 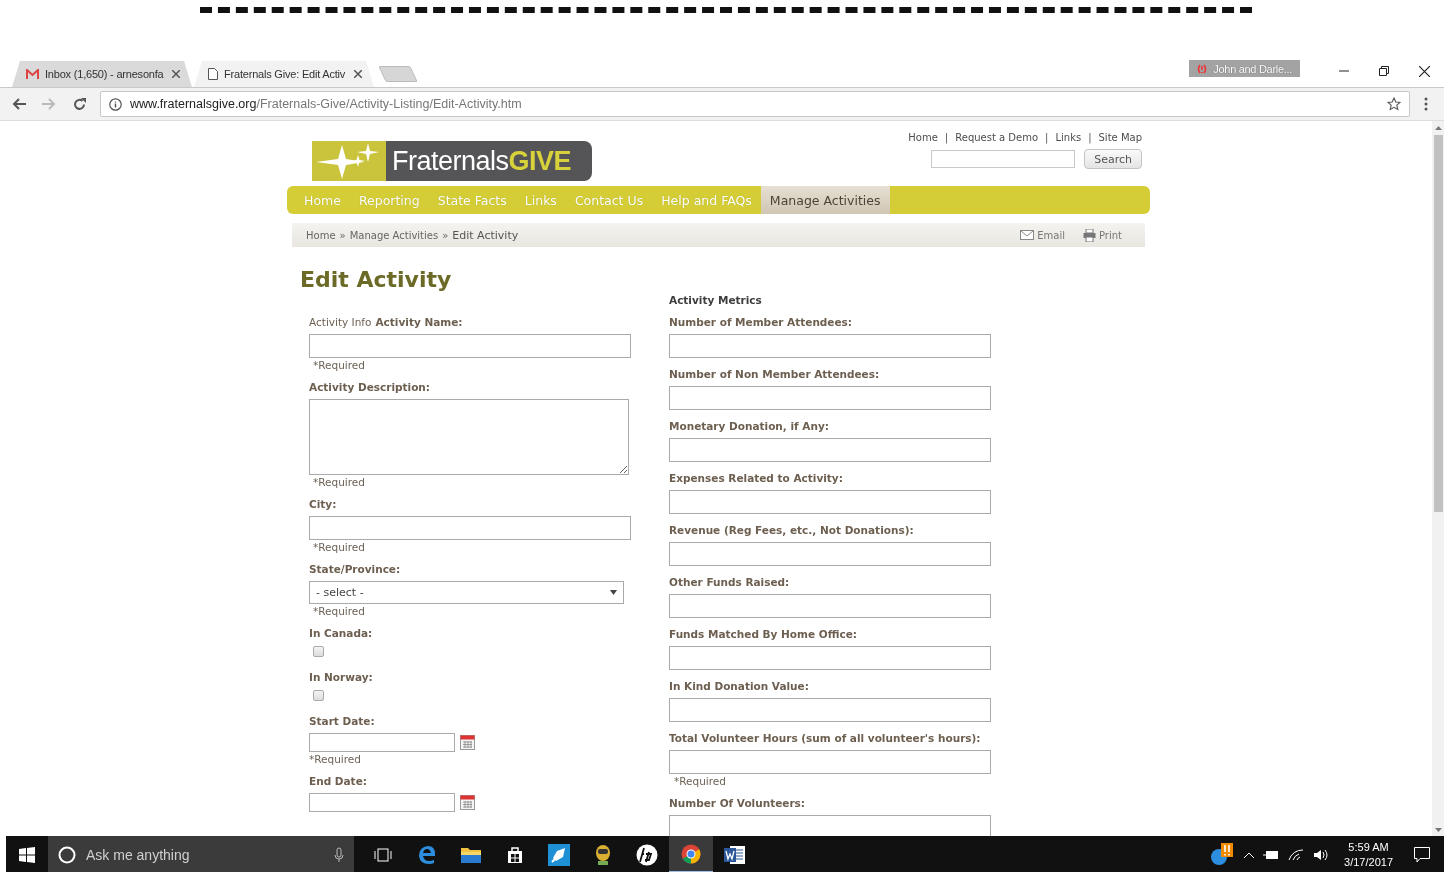 I want to click on circle-icon, so click(x=67, y=854).